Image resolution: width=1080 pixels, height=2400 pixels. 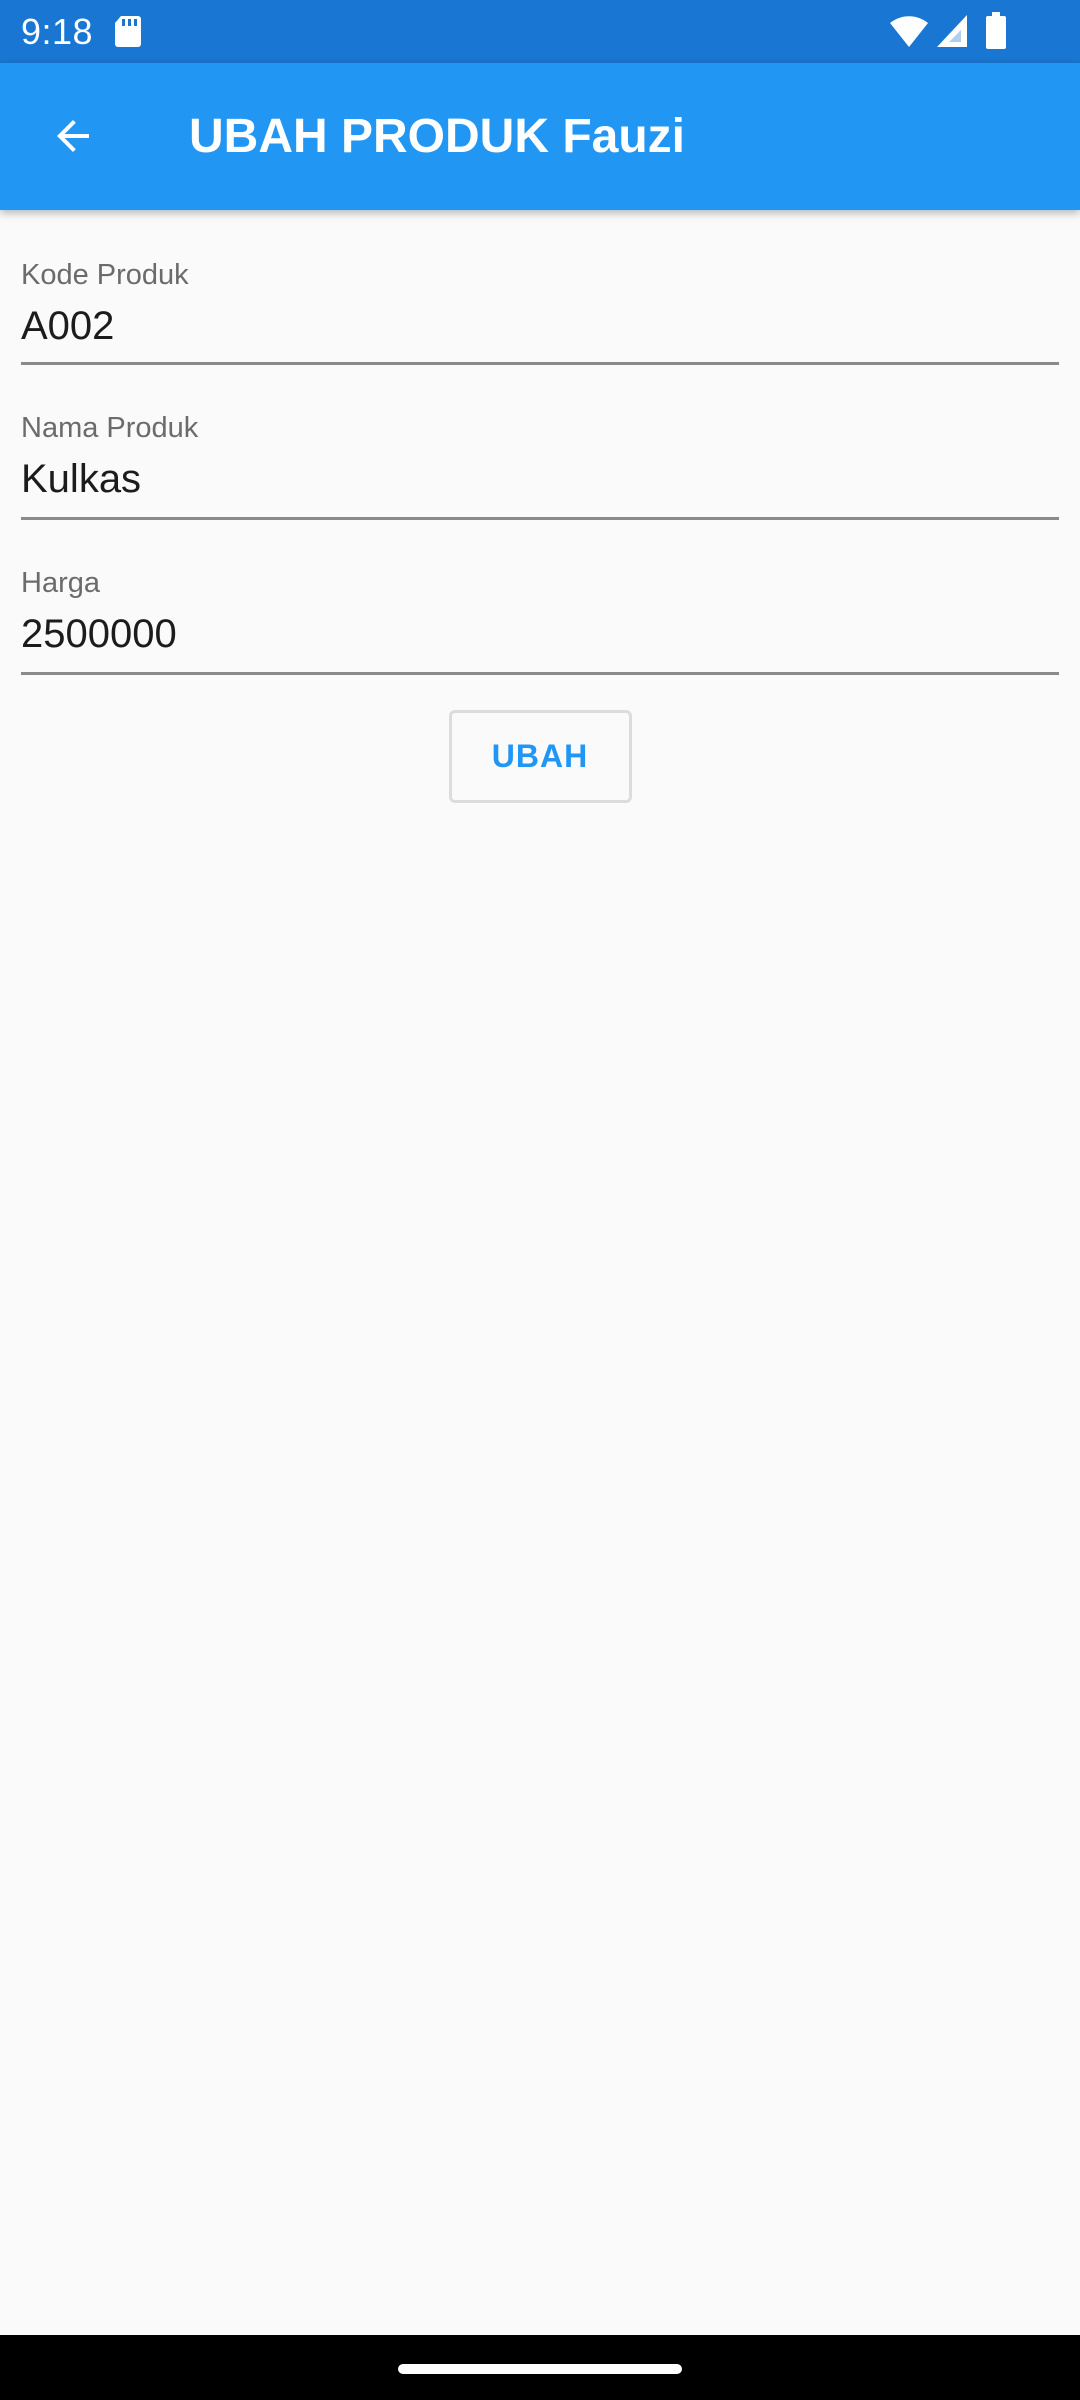 I want to click on back-button, so click(x=73, y=136).